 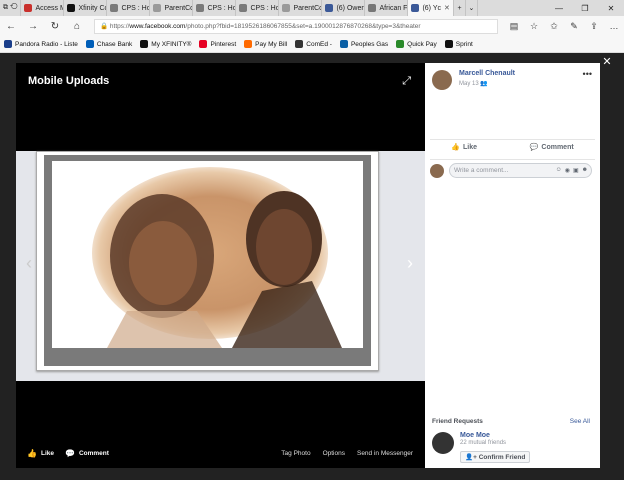 I want to click on comment-composer: Write a comment... ☺ ◉ ▣ ☻, so click(x=511, y=170).